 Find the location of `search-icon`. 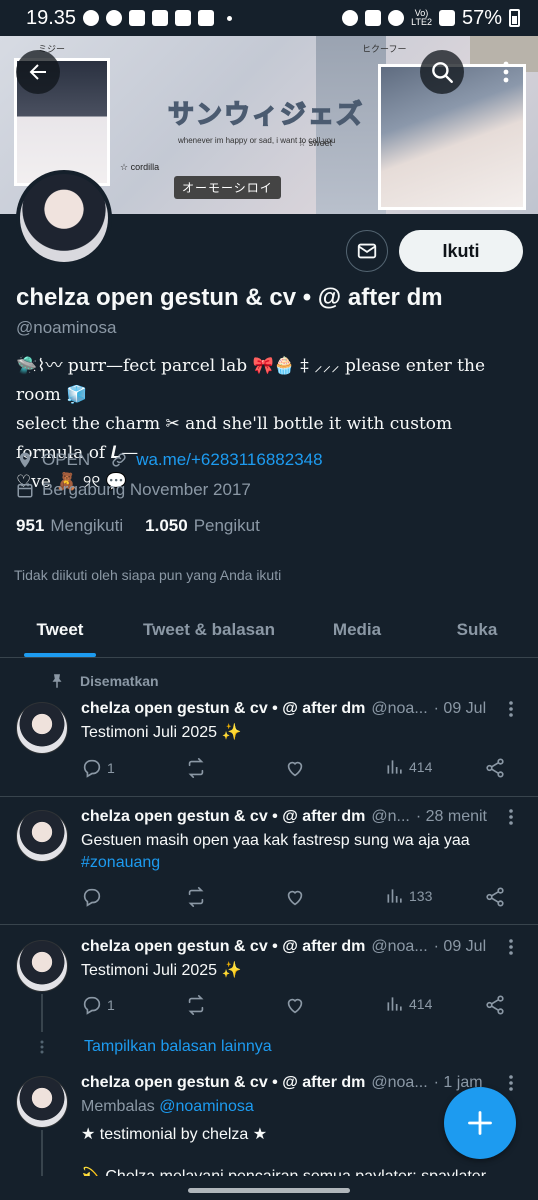

search-icon is located at coordinates (442, 72).